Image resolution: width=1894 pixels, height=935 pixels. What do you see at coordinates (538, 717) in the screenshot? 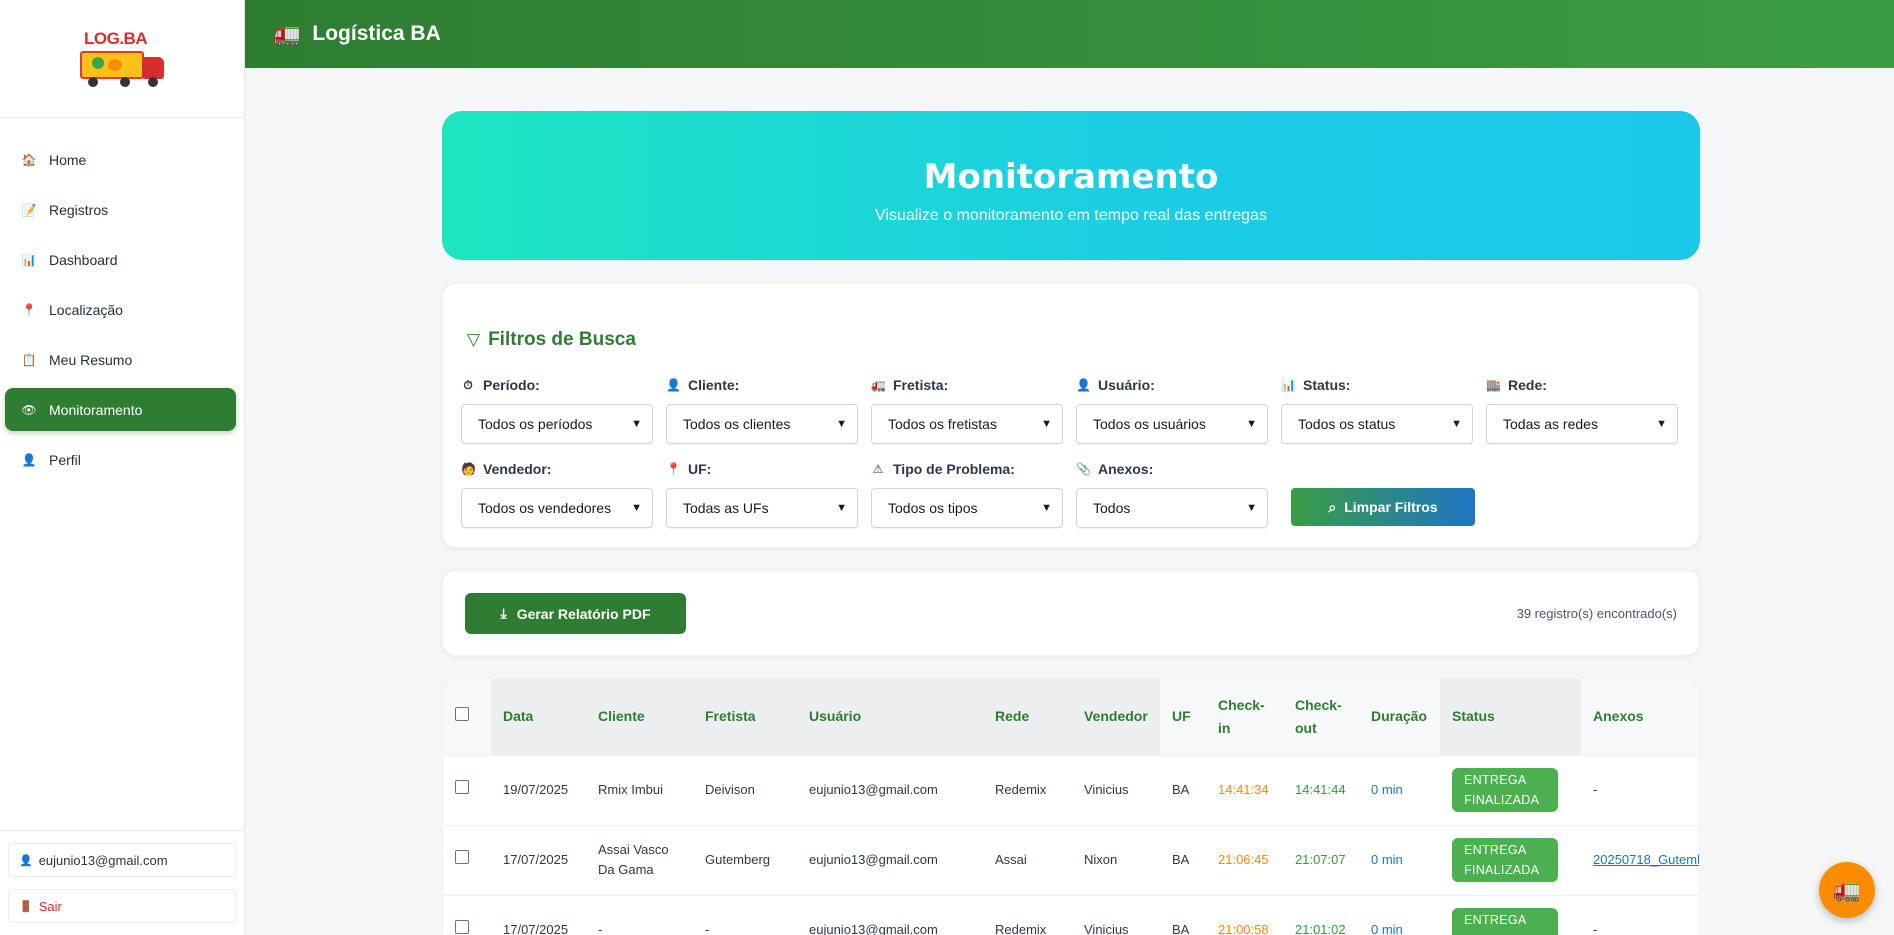
I see `col-data: Data` at bounding box center [538, 717].